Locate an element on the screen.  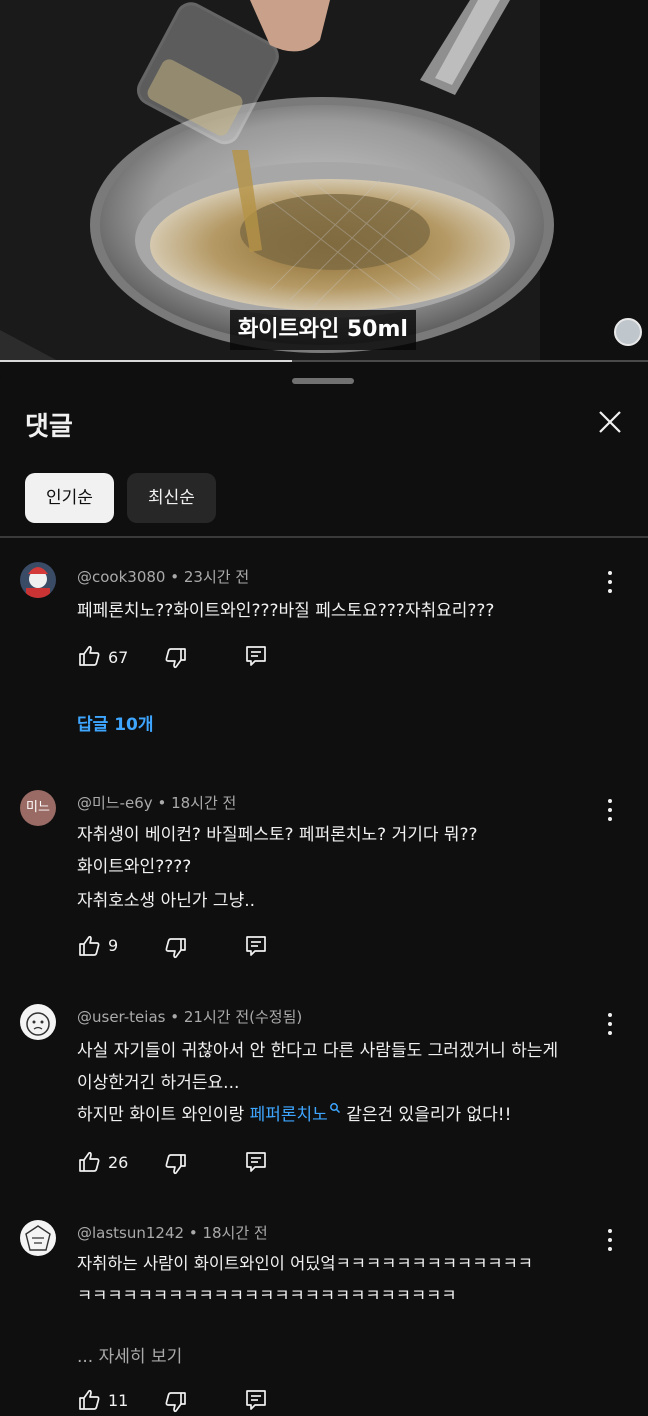
comment-author: @lastsun1242 is located at coordinates (130, 1233).